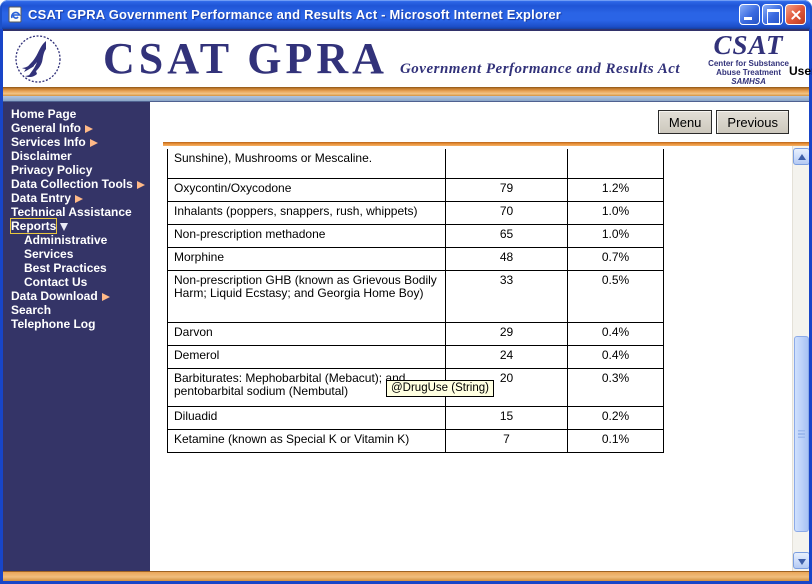 The height and width of the screenshot is (584, 812). I want to click on close-button, so click(795, 14).